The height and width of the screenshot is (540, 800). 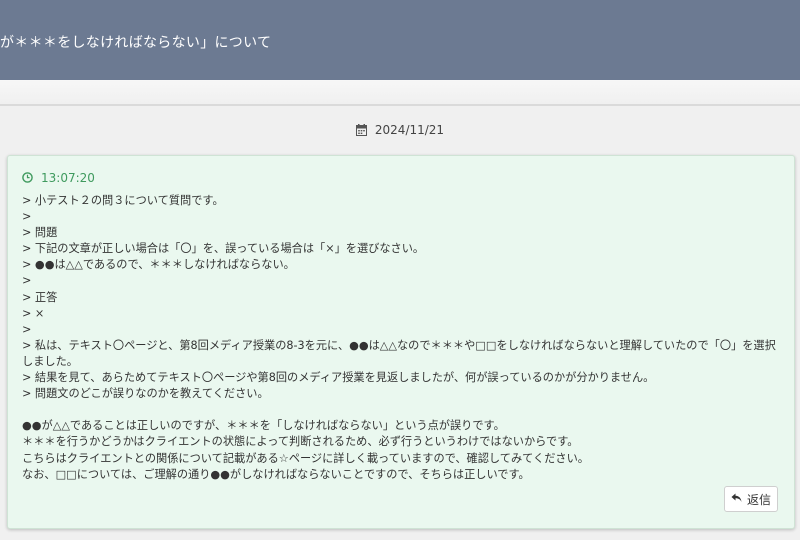 I want to click on message-line: > 問題, so click(x=40, y=233).